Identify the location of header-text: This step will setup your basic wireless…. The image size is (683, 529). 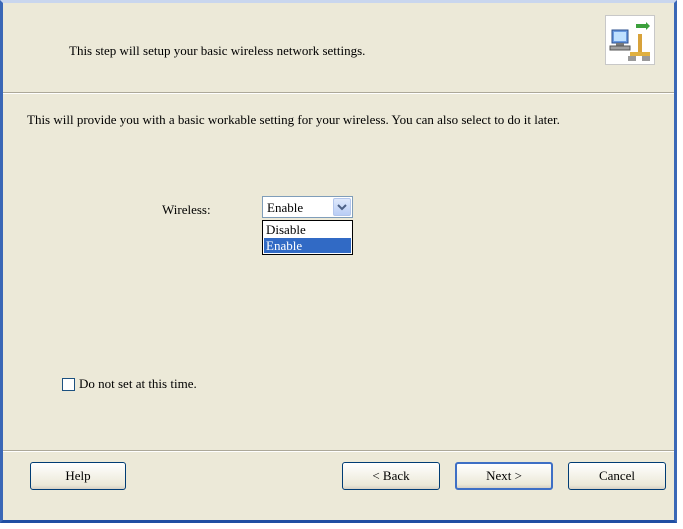
(217, 50).